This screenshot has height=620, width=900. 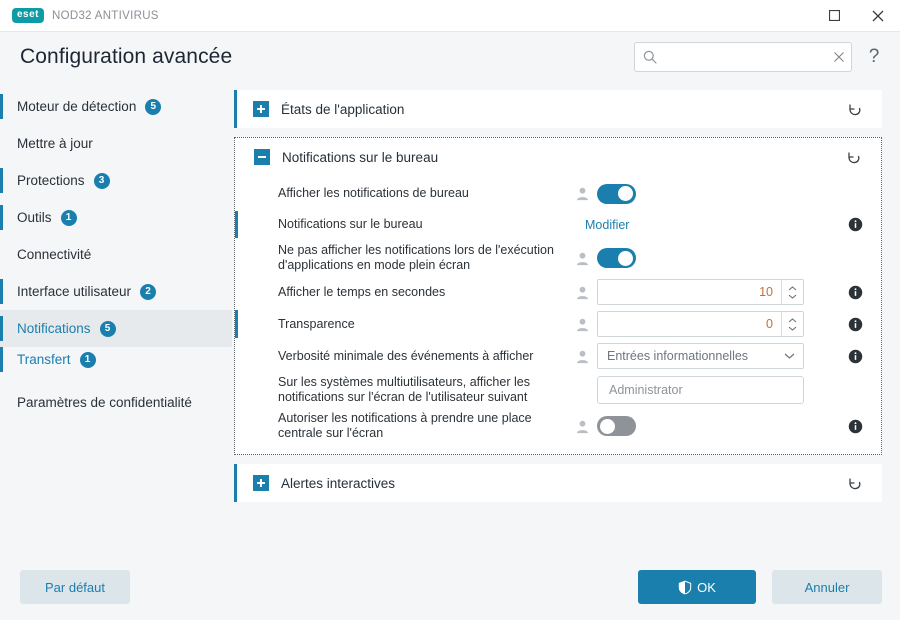 I want to click on setting-control: Entrées informationnelles, so click(x=711, y=356).